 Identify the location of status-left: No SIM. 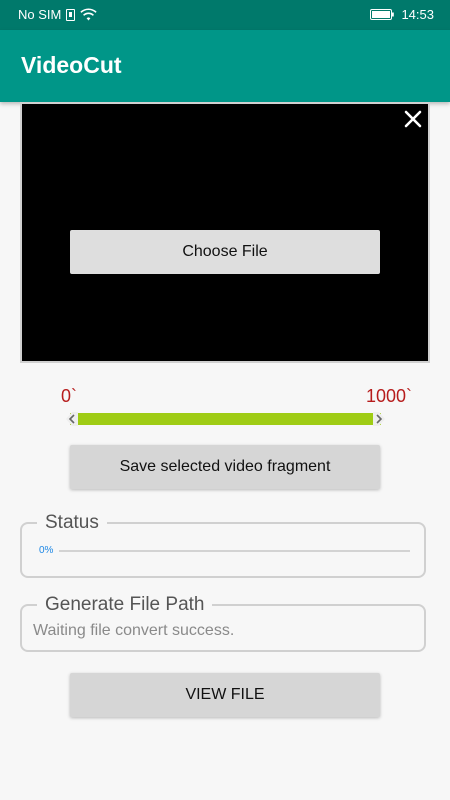
(57, 14).